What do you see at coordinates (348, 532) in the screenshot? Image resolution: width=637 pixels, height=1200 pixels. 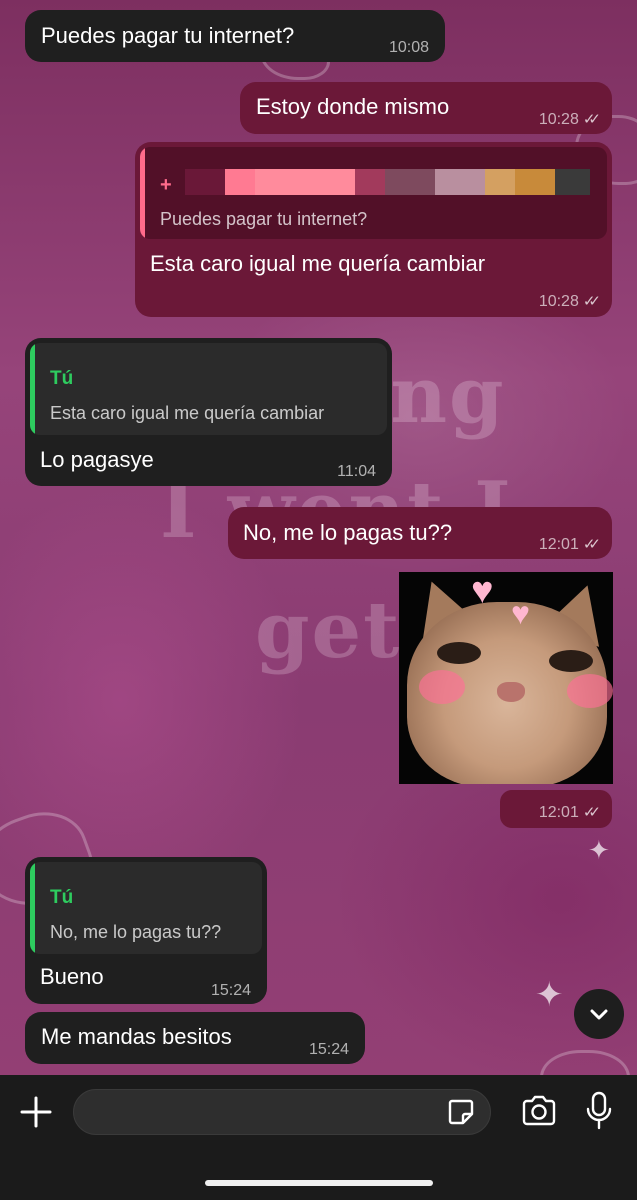 I see `message-text: No, me lo pagas tu??` at bounding box center [348, 532].